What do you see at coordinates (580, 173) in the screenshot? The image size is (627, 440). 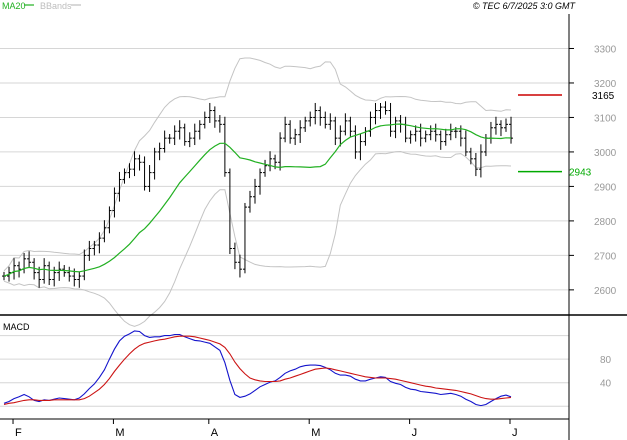 I see `level-label: 2943` at bounding box center [580, 173].